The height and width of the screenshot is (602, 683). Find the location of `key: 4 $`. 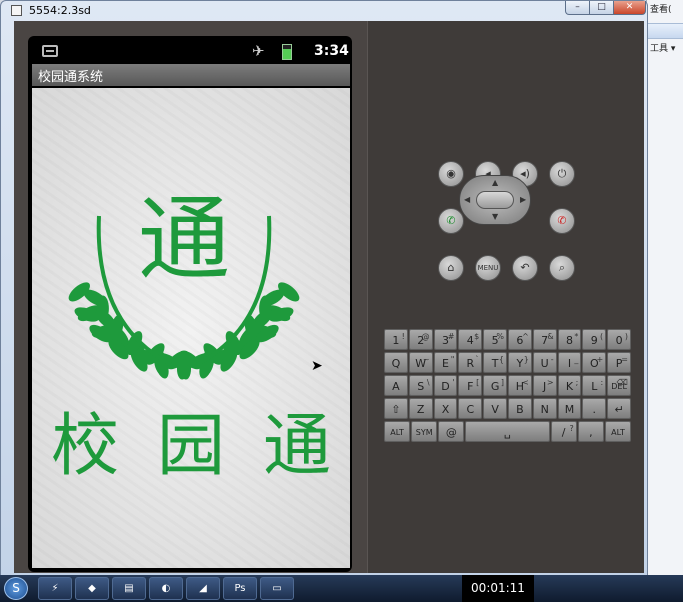

key: 4 $ is located at coordinates (470, 339).